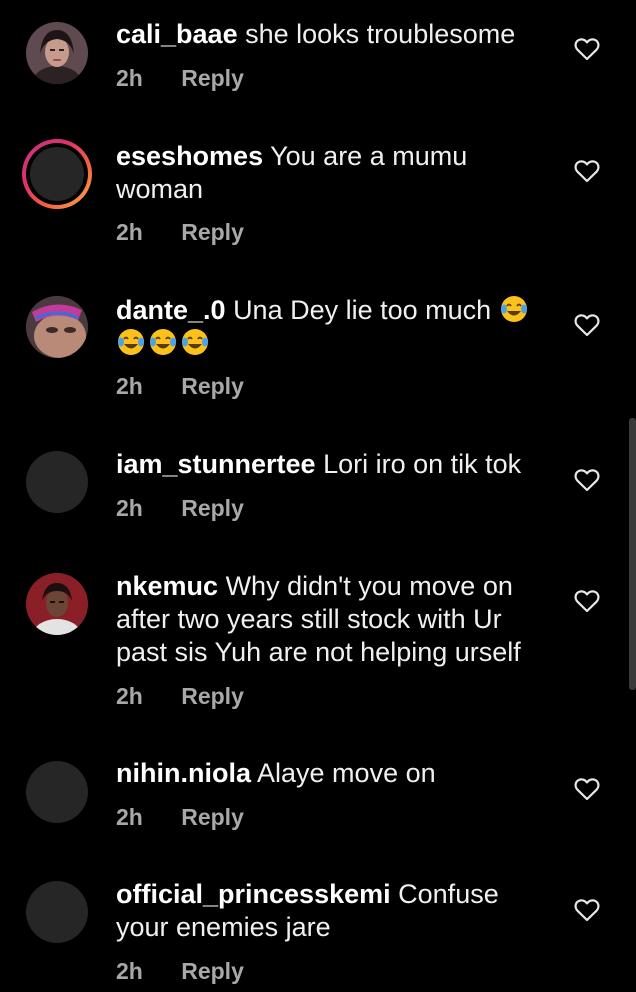 The width and height of the screenshot is (636, 992). What do you see at coordinates (253, 894) in the screenshot?
I see `comment-username: official_princesskemi` at bounding box center [253, 894].